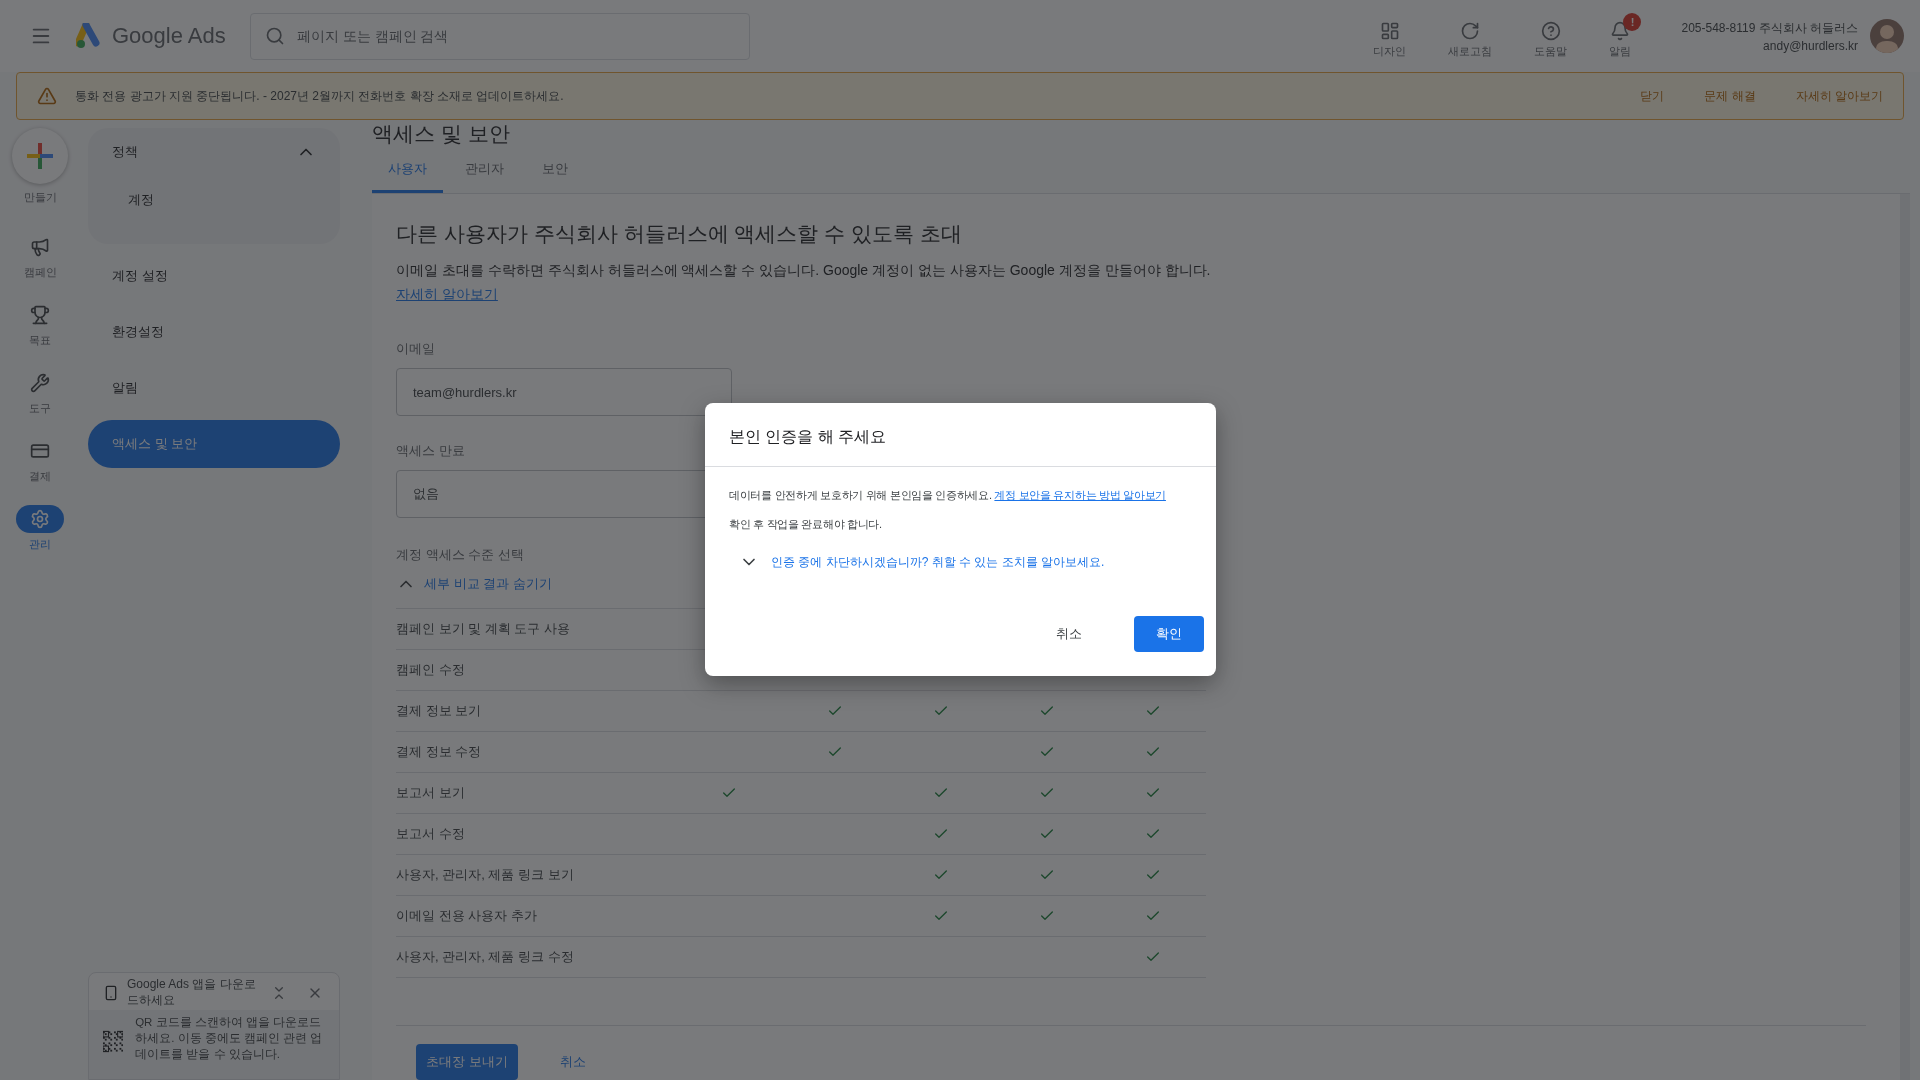  What do you see at coordinates (460, 555) in the screenshot?
I see `field-label: 계정 액세스 수준 선택` at bounding box center [460, 555].